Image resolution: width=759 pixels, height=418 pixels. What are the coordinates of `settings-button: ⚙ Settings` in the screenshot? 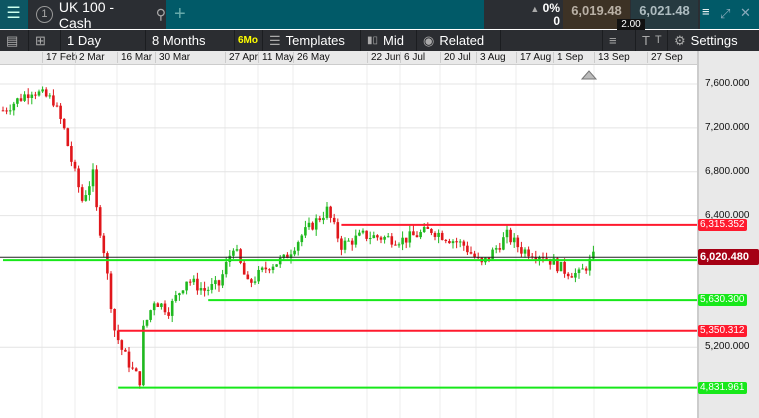 It's located at (706, 40).